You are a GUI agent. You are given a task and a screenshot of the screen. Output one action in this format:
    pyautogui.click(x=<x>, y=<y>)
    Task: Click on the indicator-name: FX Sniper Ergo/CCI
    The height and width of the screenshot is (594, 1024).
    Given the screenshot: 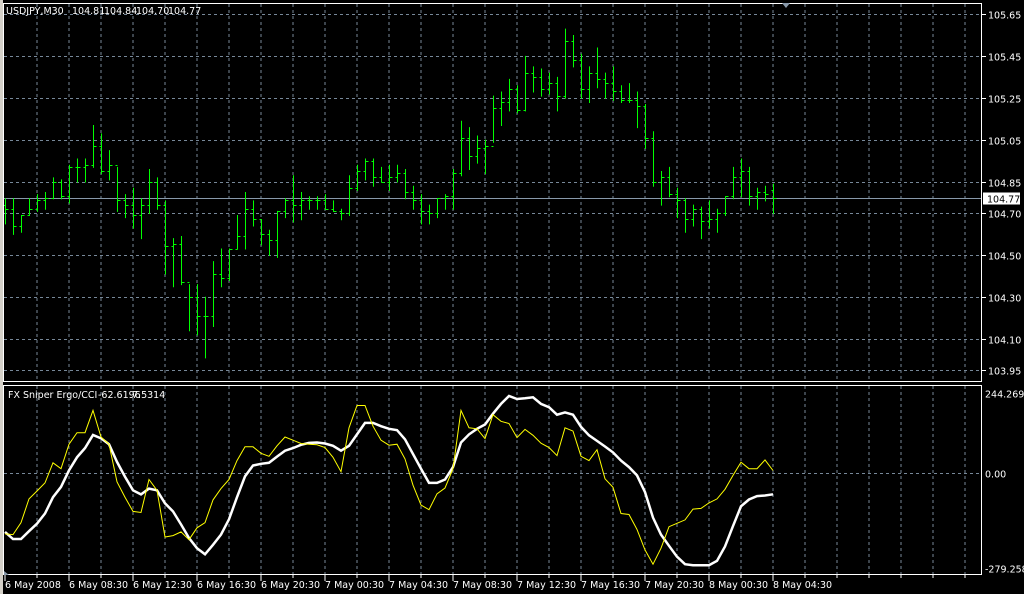 What is the action you would take?
    pyautogui.click(x=52, y=395)
    